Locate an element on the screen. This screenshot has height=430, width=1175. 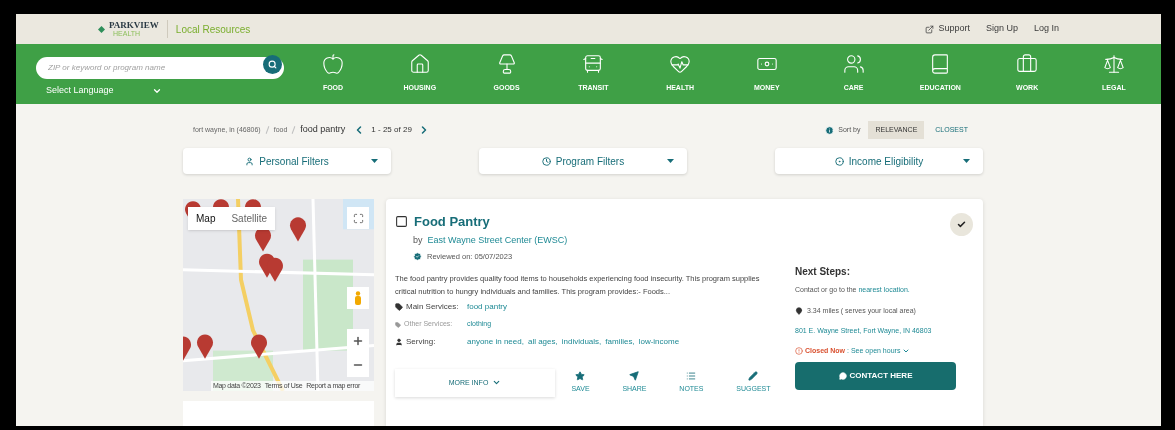
plus-icon is located at coordinates (358, 341).